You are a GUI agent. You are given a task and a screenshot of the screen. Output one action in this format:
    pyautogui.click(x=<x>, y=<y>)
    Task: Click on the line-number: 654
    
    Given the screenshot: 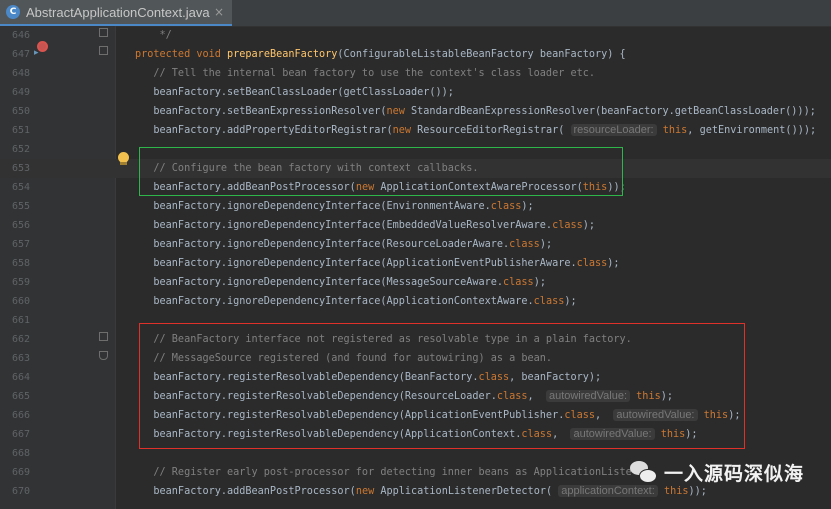 What is the action you would take?
    pyautogui.click(x=20, y=187)
    